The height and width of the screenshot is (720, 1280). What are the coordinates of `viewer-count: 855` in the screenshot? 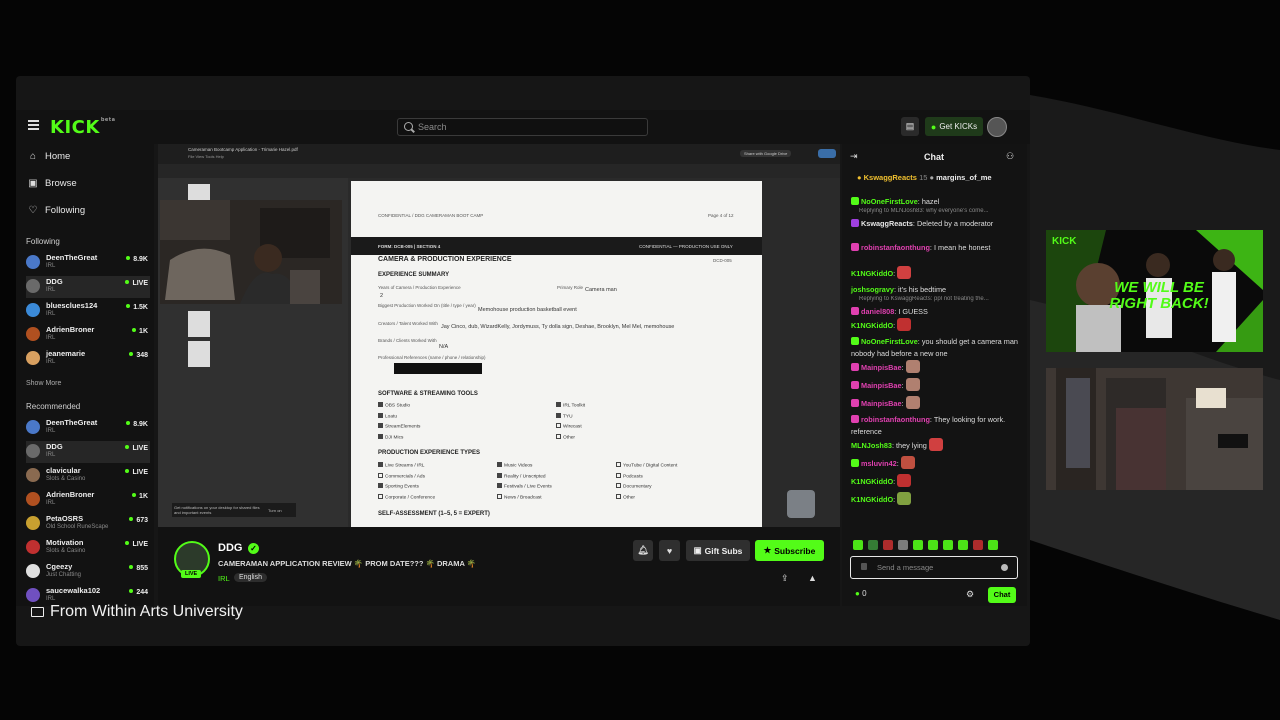 It's located at (138, 568).